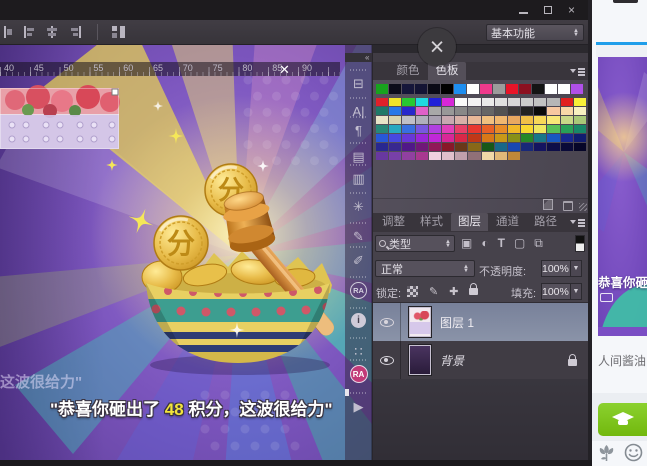  What do you see at coordinates (358, 112) in the screenshot?
I see `character-icon: A|` at bounding box center [358, 112].